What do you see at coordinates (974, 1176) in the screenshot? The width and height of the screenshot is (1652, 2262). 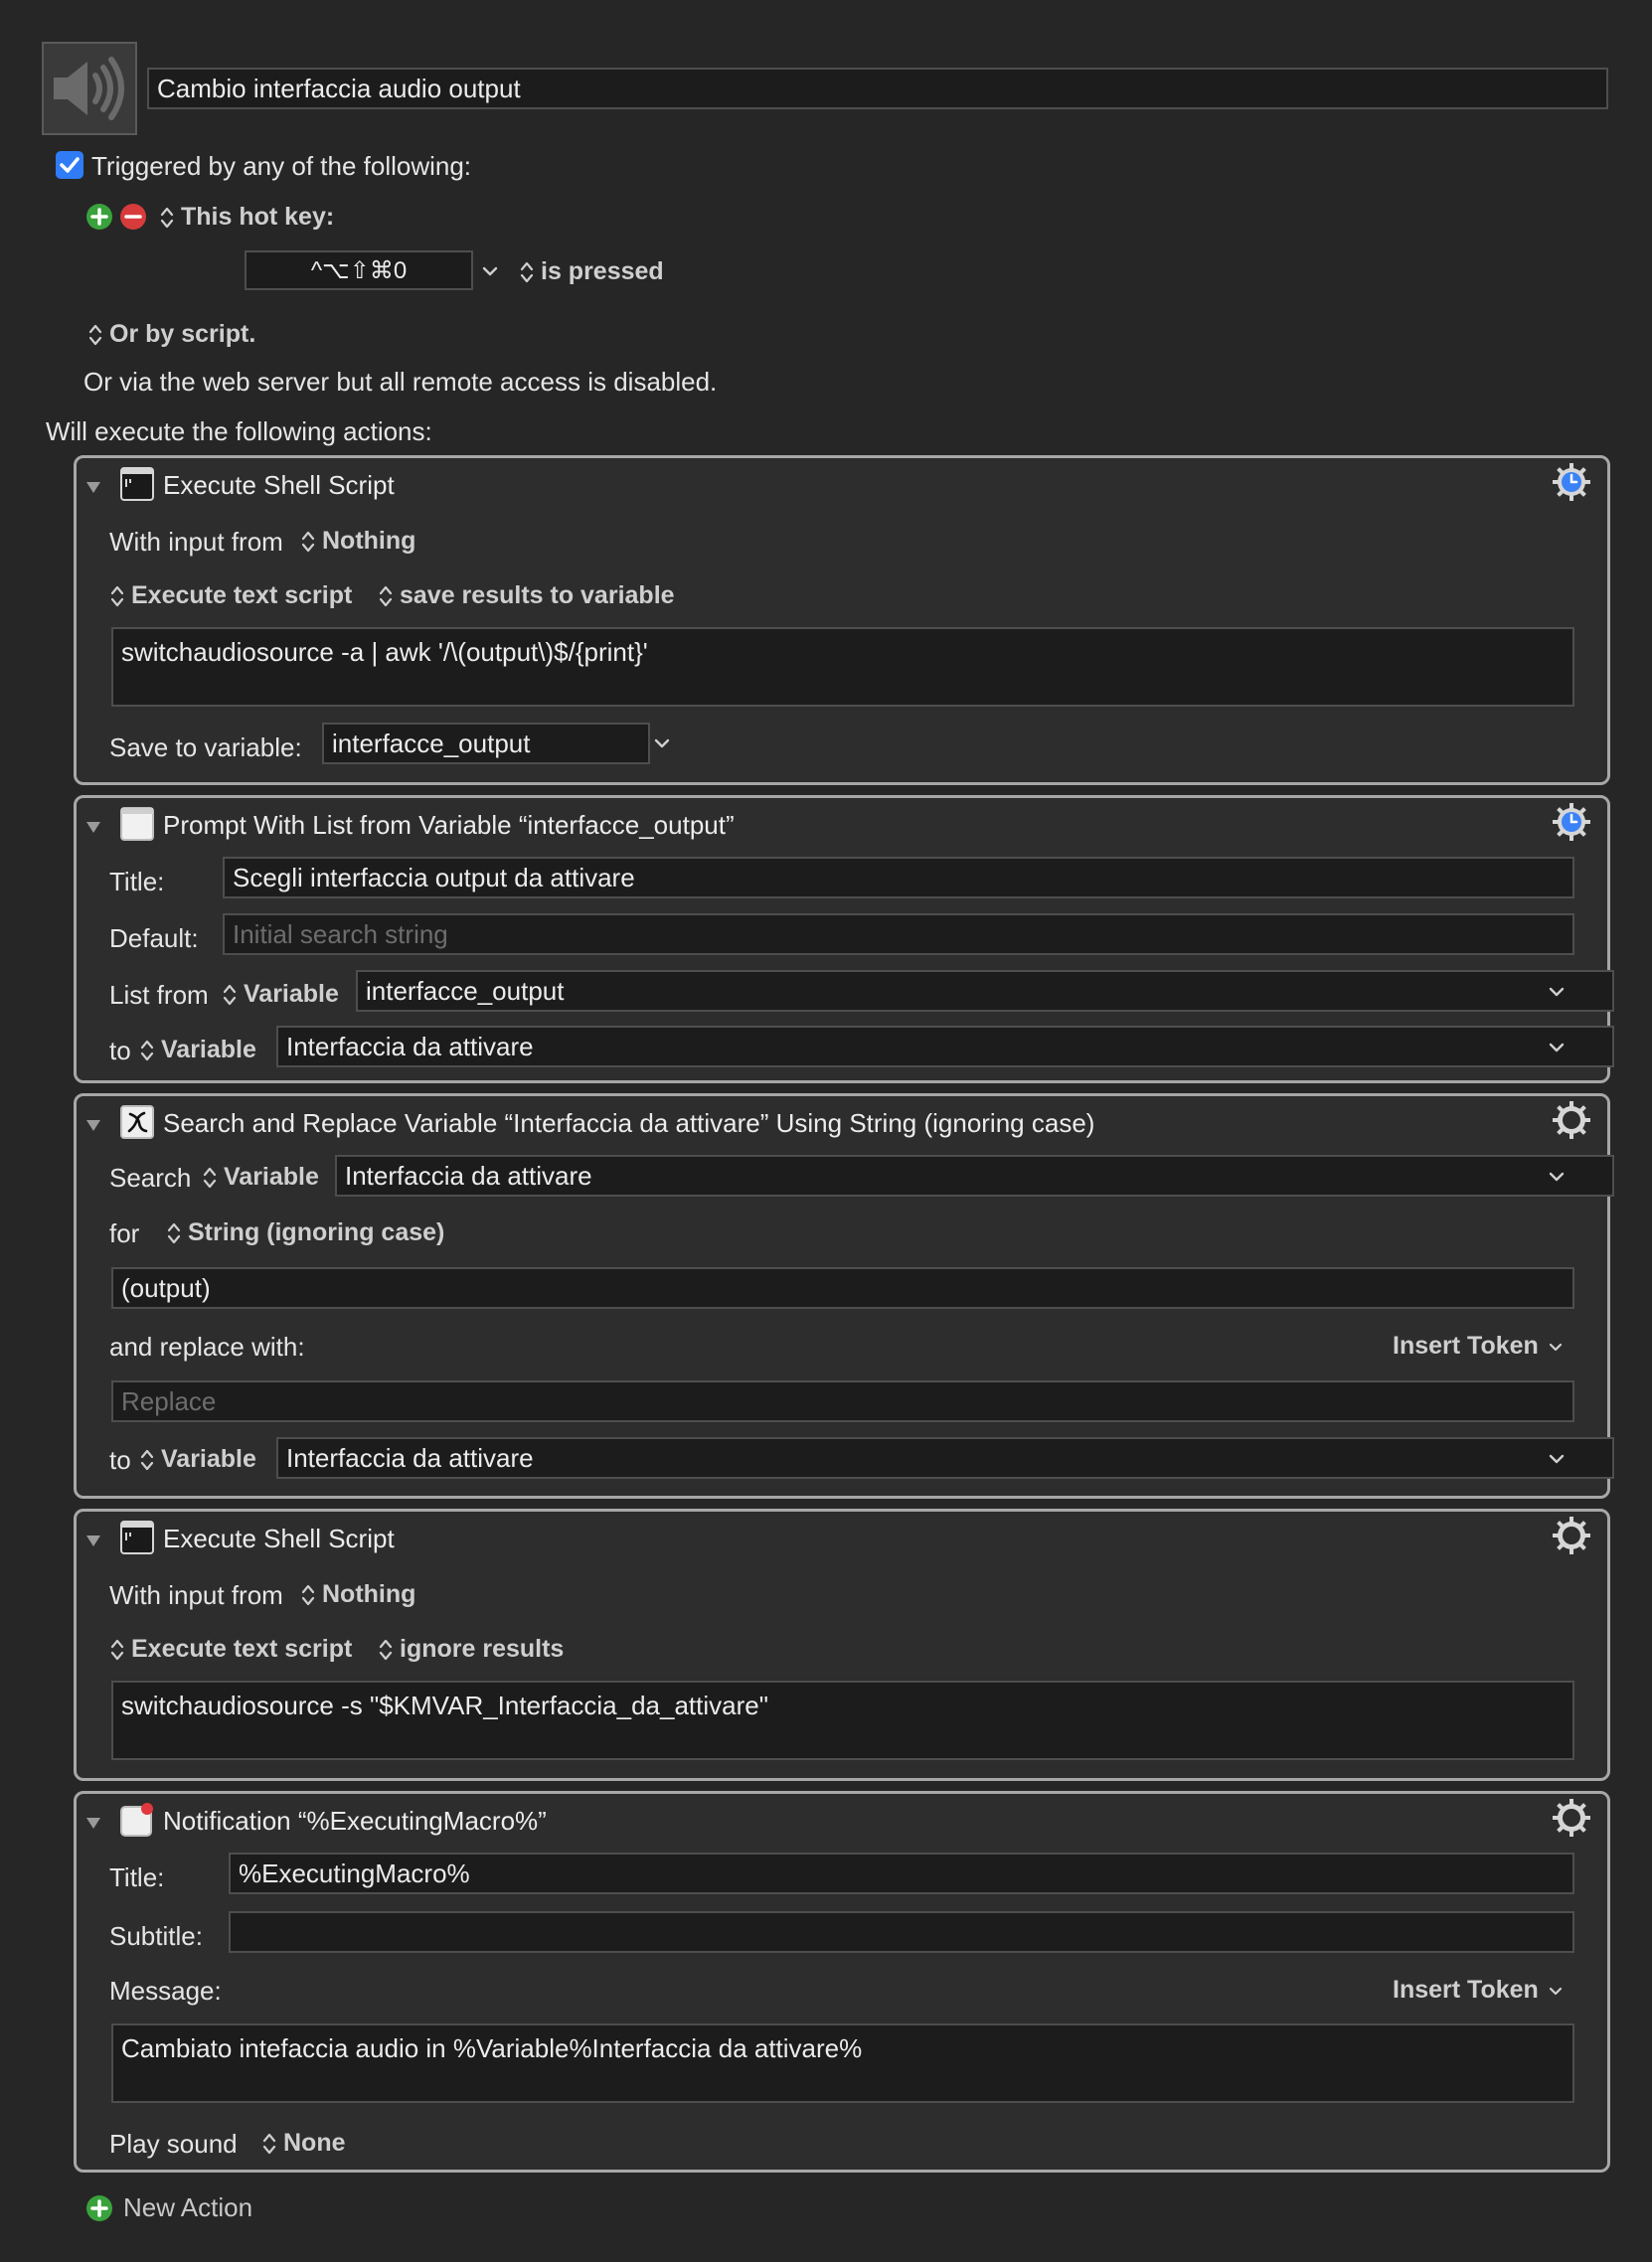 I see `search-variable-field: Interfaccia da attivare` at bounding box center [974, 1176].